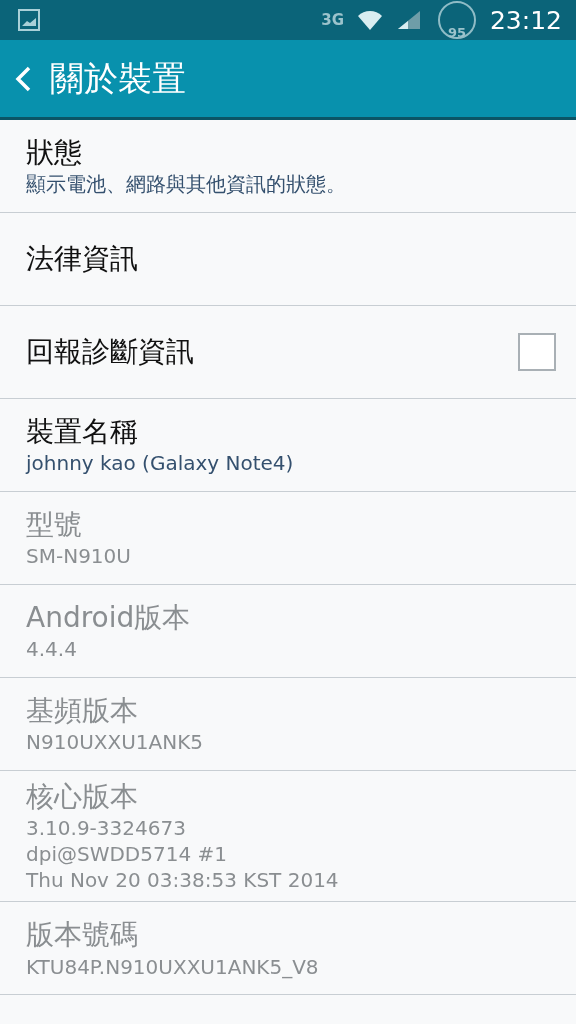 This screenshot has height=1024, width=576. I want to click on settings-item: 裝置名稱 johnny kao (Galaxy Note4), so click(288, 445).